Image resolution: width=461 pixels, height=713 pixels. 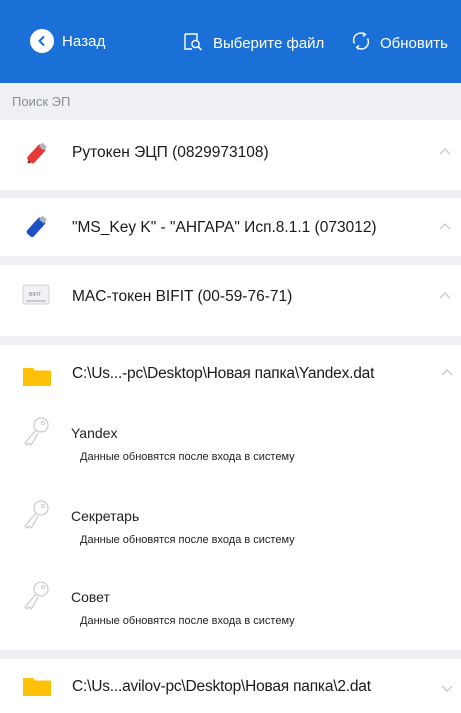 What do you see at coordinates (36, 157) in the screenshot?
I see `red-usb-token-icon` at bounding box center [36, 157].